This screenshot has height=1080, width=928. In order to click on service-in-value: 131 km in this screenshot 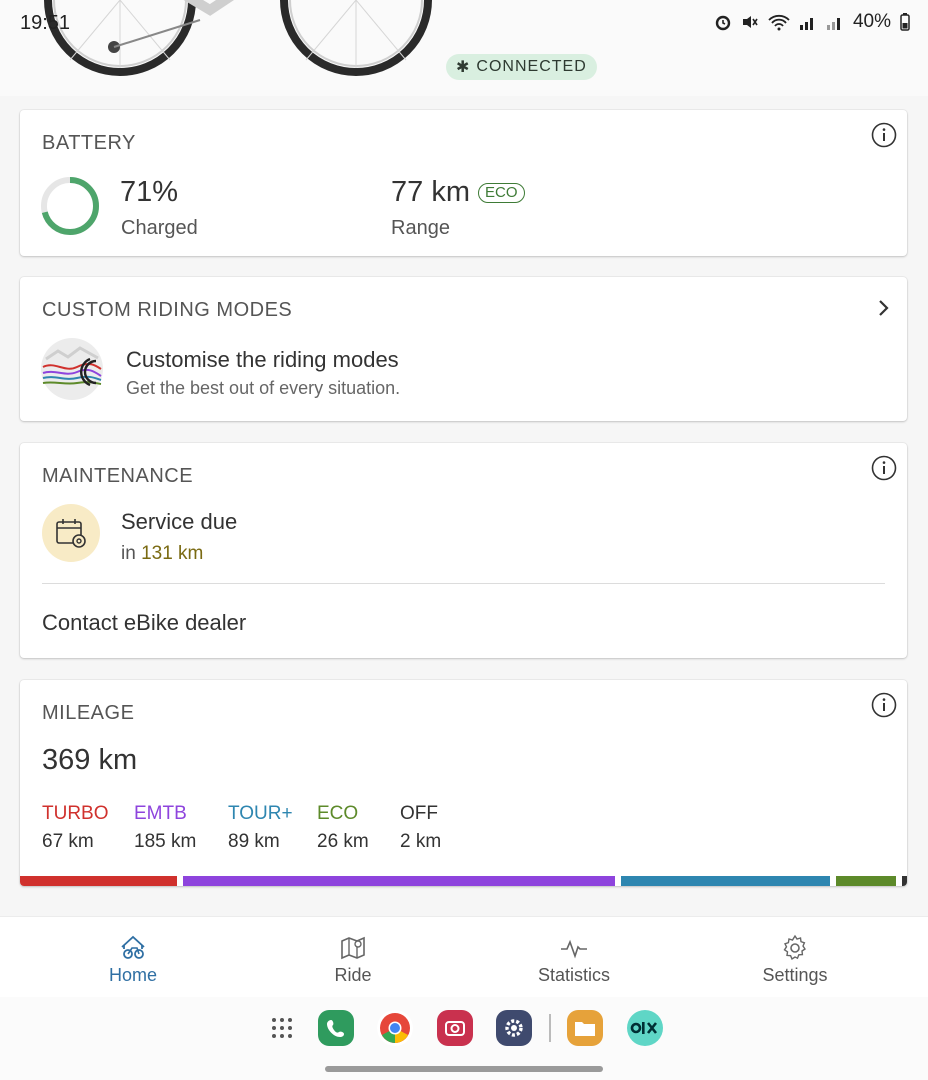, I will do `click(172, 553)`.